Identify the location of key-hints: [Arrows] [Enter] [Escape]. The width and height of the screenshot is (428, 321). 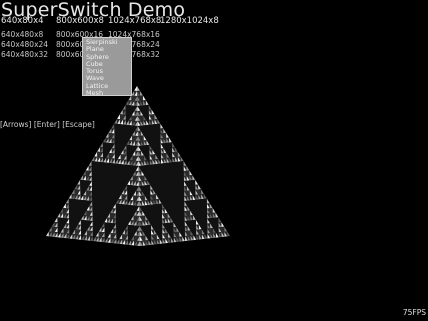
(47, 124).